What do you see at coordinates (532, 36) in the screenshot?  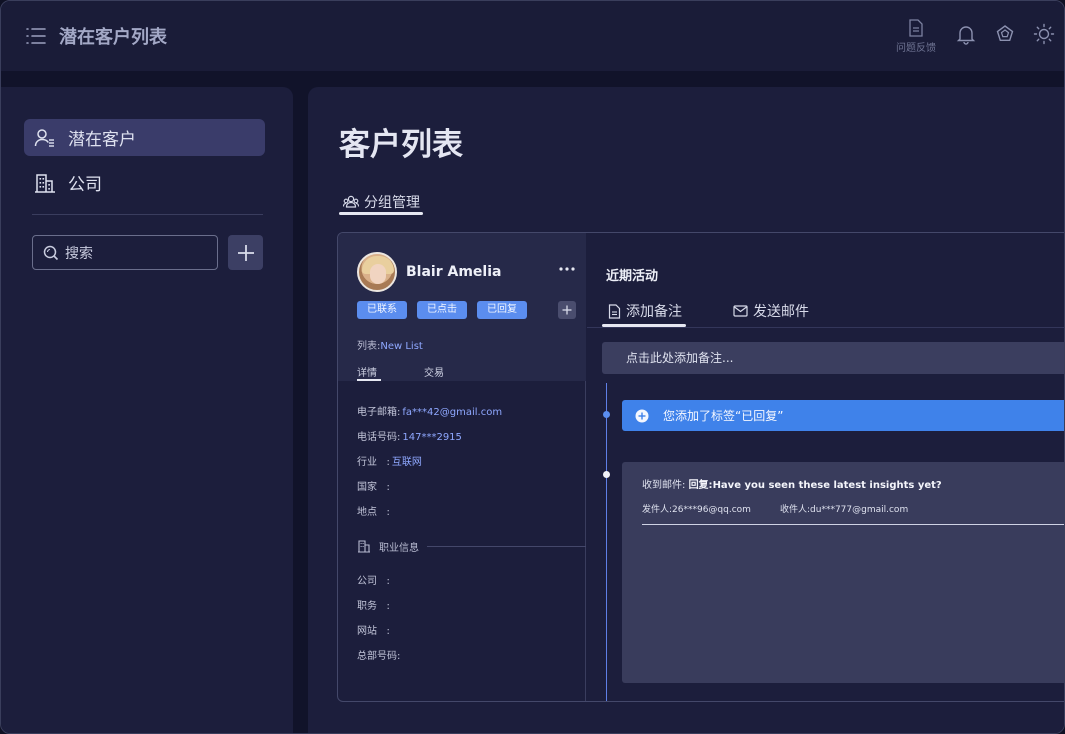 I see `top-bar: 潜在客户列表 问题反馈` at bounding box center [532, 36].